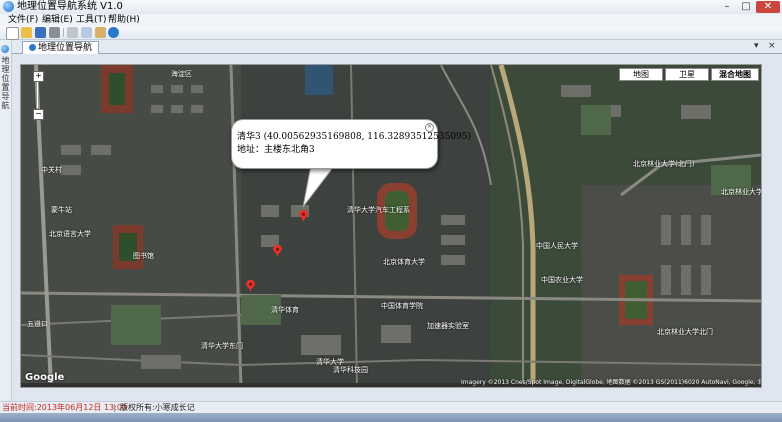 This screenshot has width=782, height=422. Describe the element at coordinates (65, 48) in the screenshot. I see `tab-label: 地理位置导航` at that location.